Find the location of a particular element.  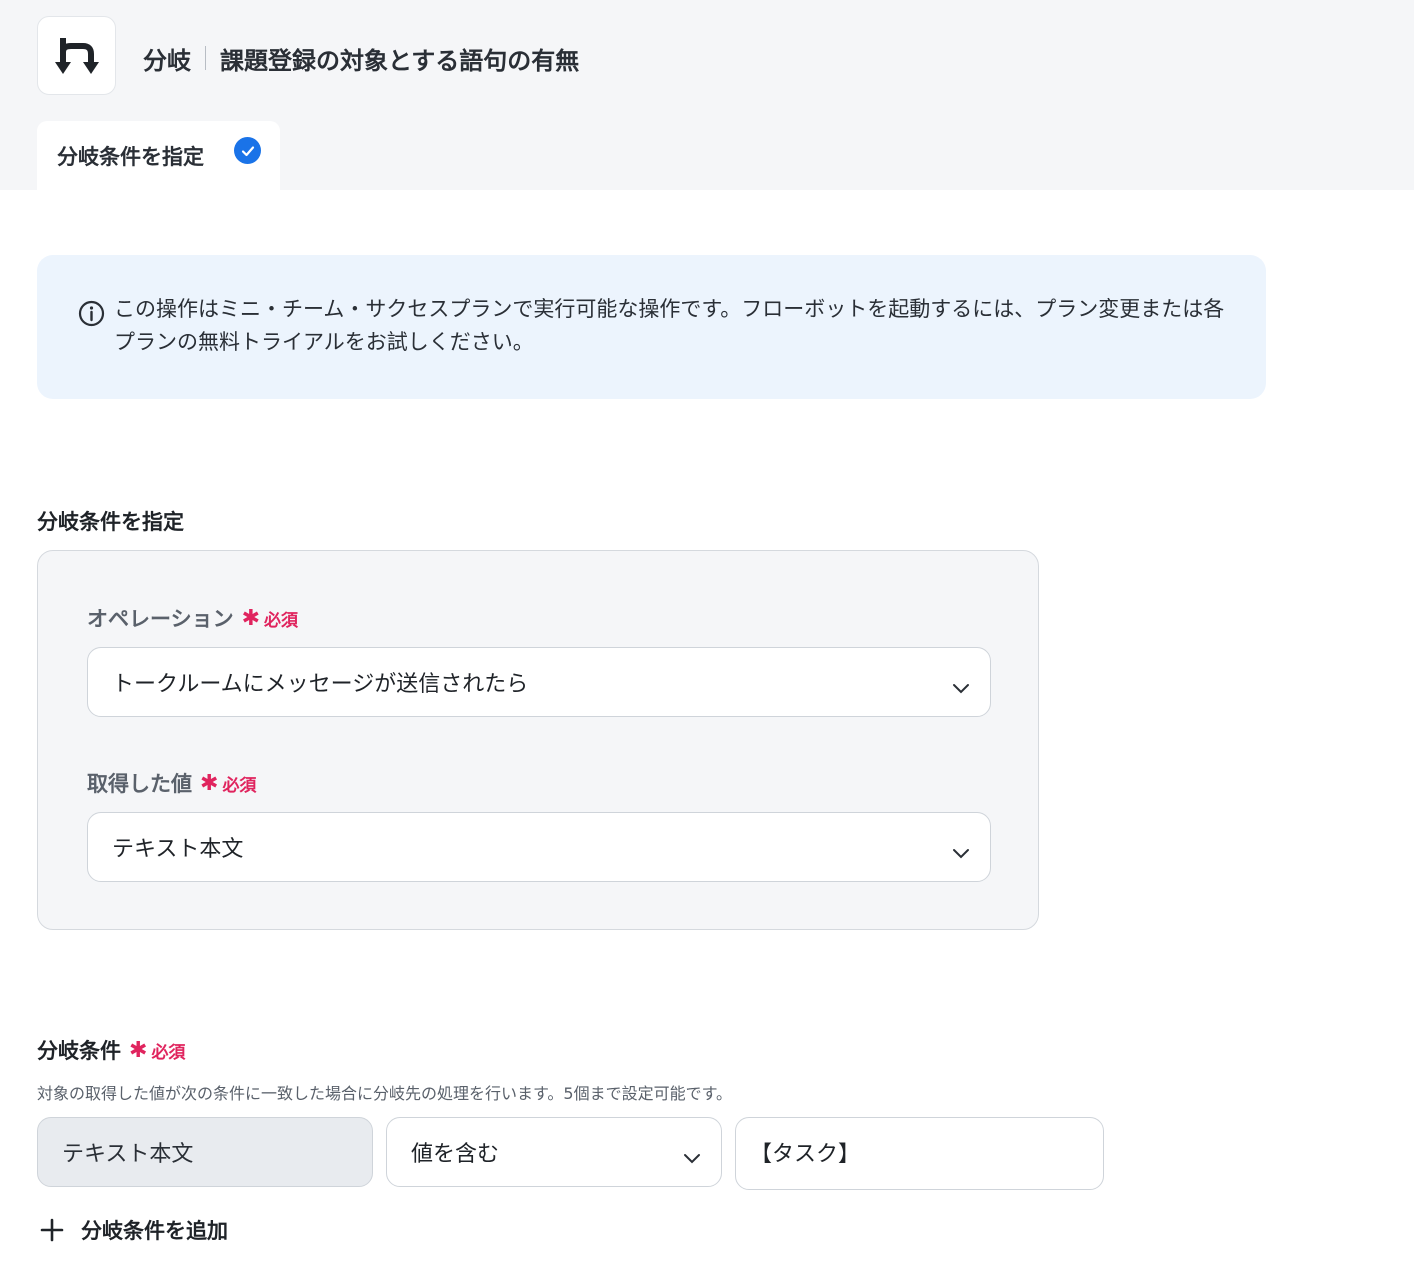

title-separator is located at coordinates (205, 58).